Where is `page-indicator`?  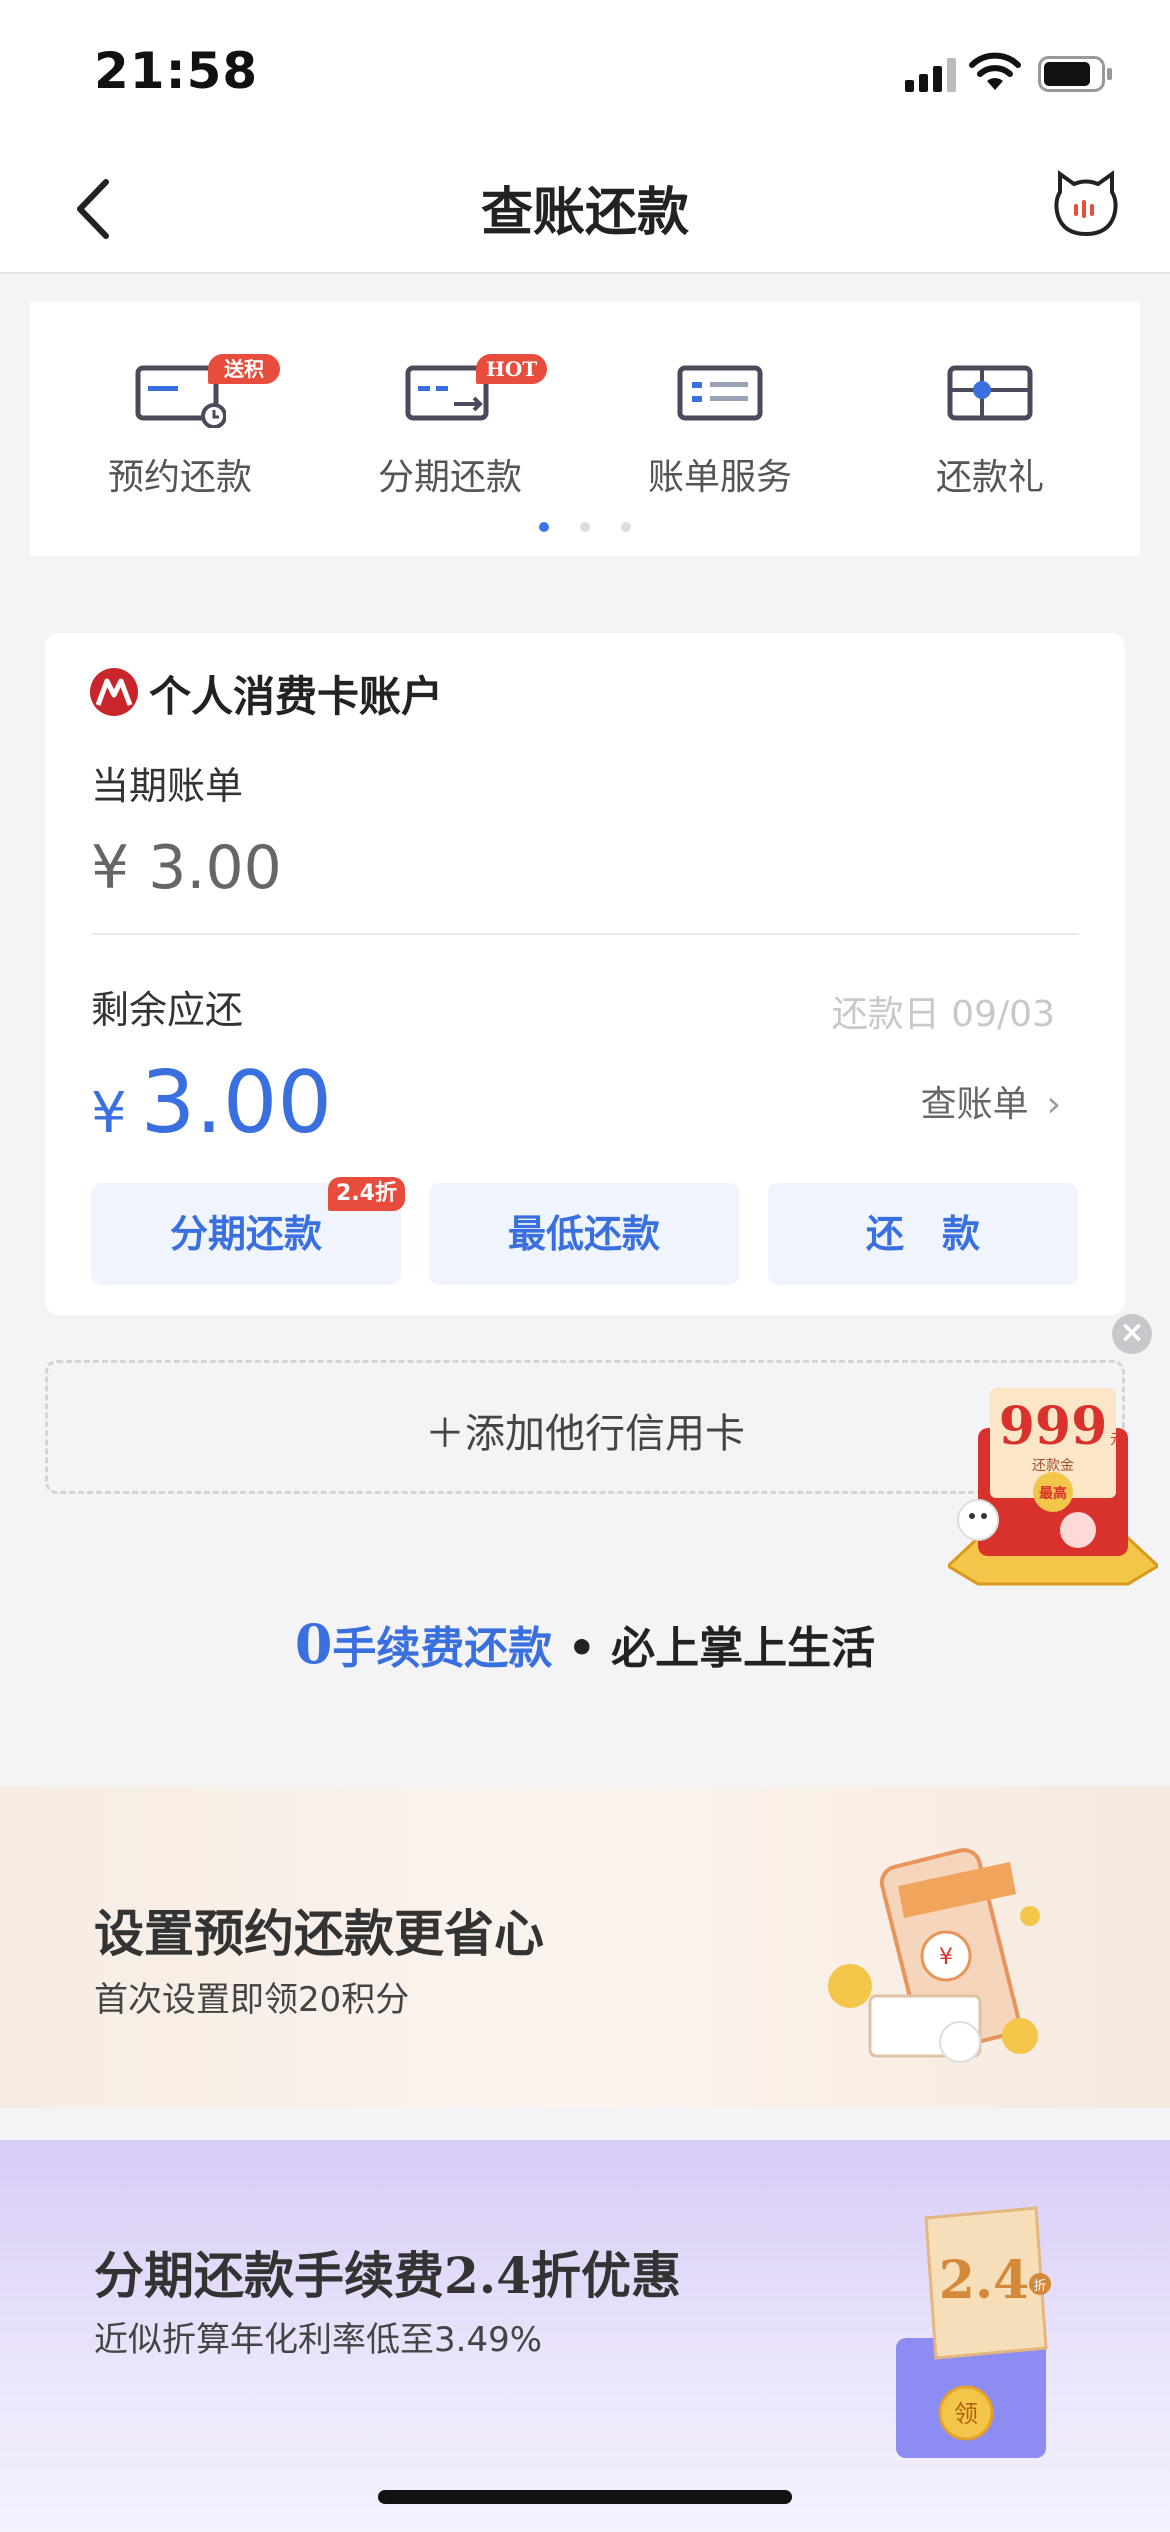
page-indicator is located at coordinates (585, 526).